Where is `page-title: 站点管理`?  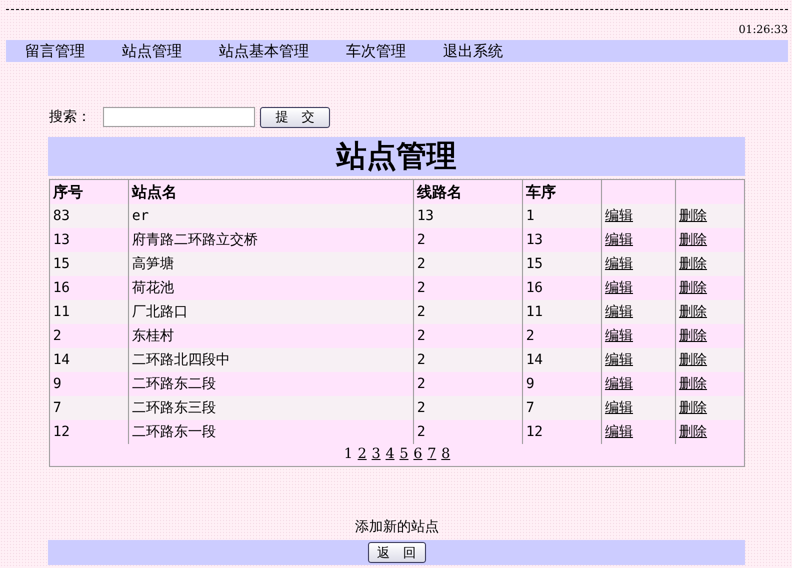 page-title: 站点管理 is located at coordinates (396, 157).